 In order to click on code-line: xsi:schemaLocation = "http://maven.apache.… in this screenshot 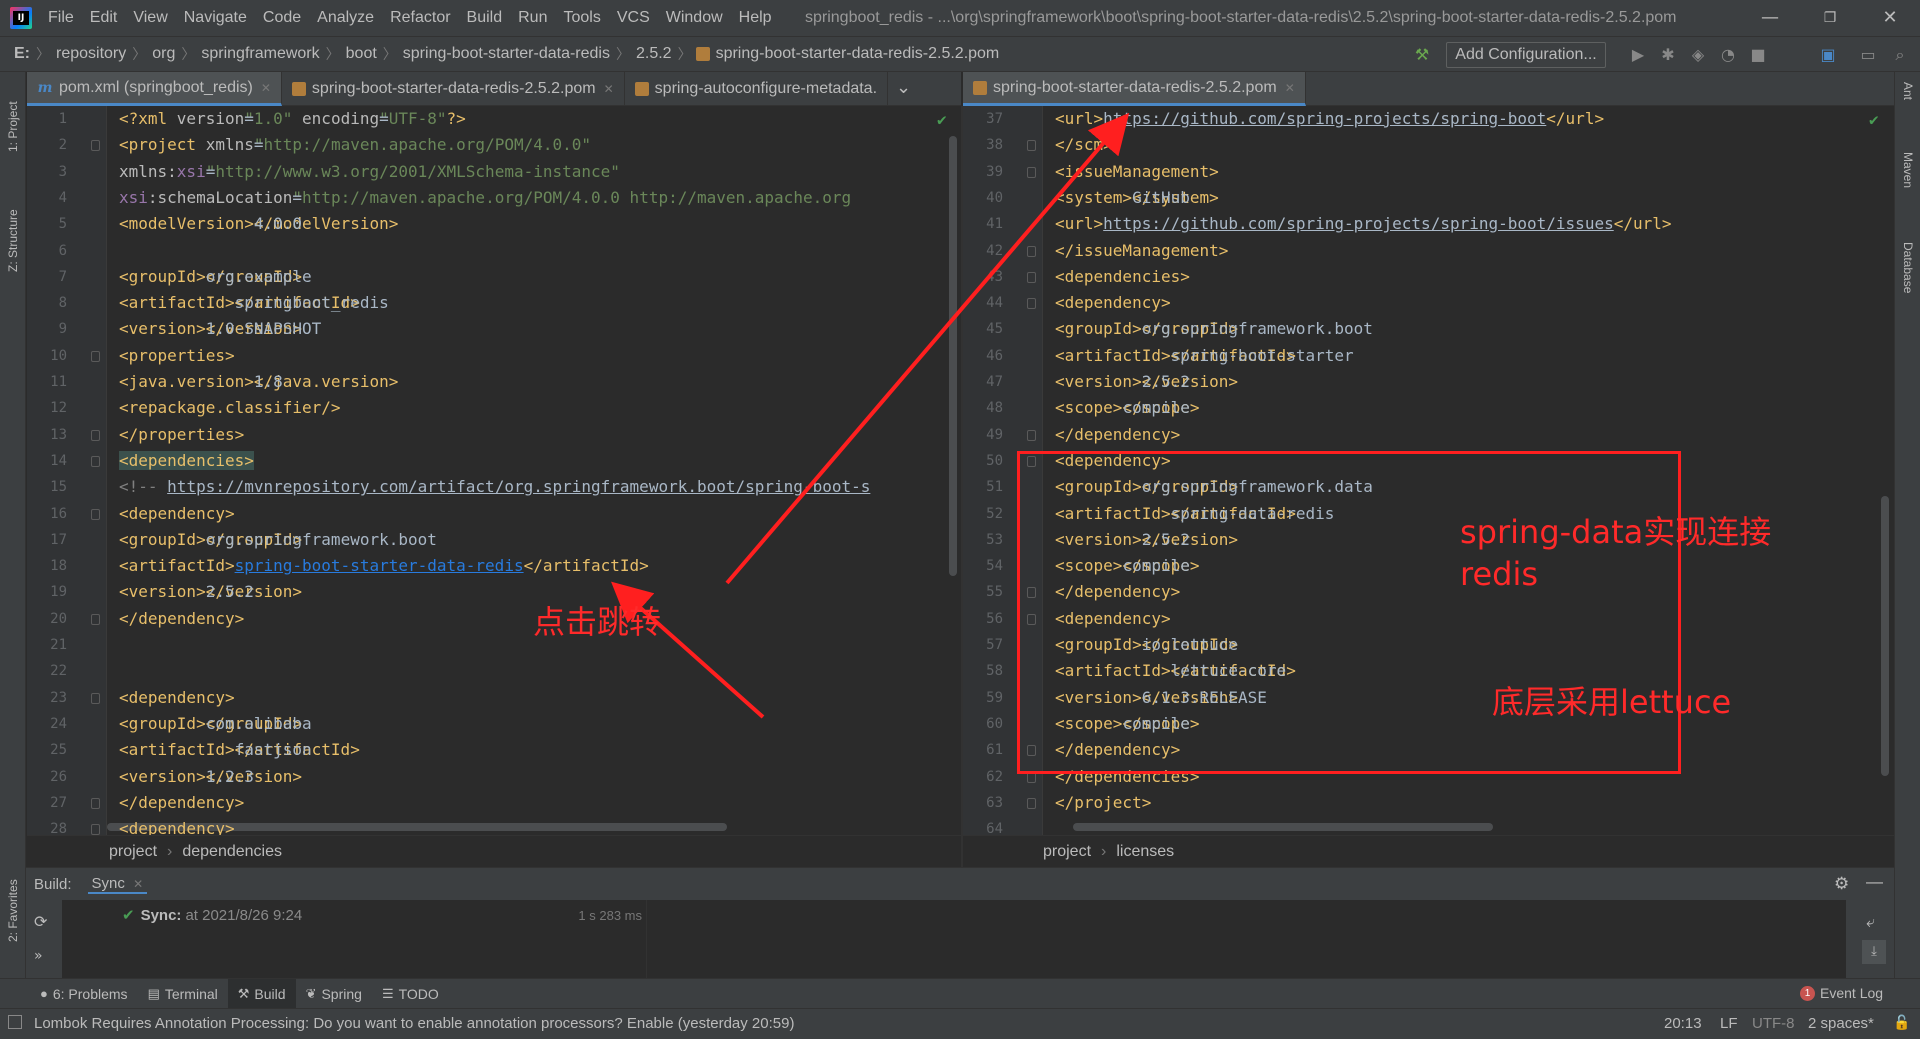, I will do `click(485, 198)`.